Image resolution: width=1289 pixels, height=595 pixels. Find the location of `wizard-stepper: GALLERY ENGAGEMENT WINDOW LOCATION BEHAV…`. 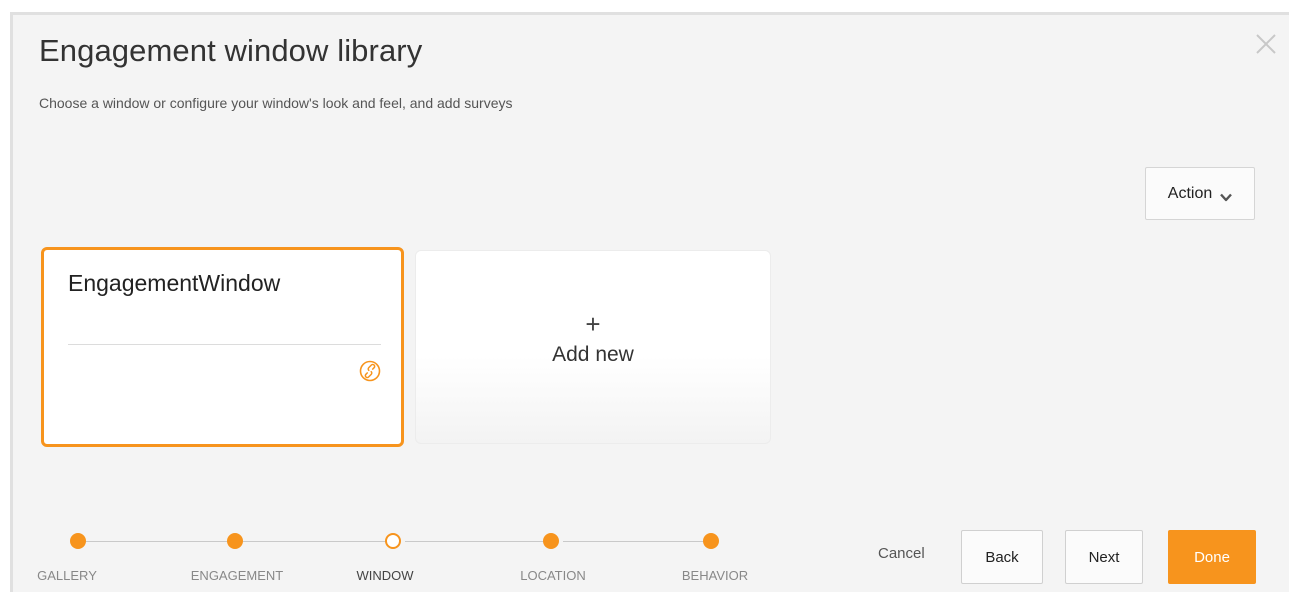

wizard-stepper: GALLERY ENGAGEMENT WINDOW LOCATION BEHAV… is located at coordinates (413, 557).